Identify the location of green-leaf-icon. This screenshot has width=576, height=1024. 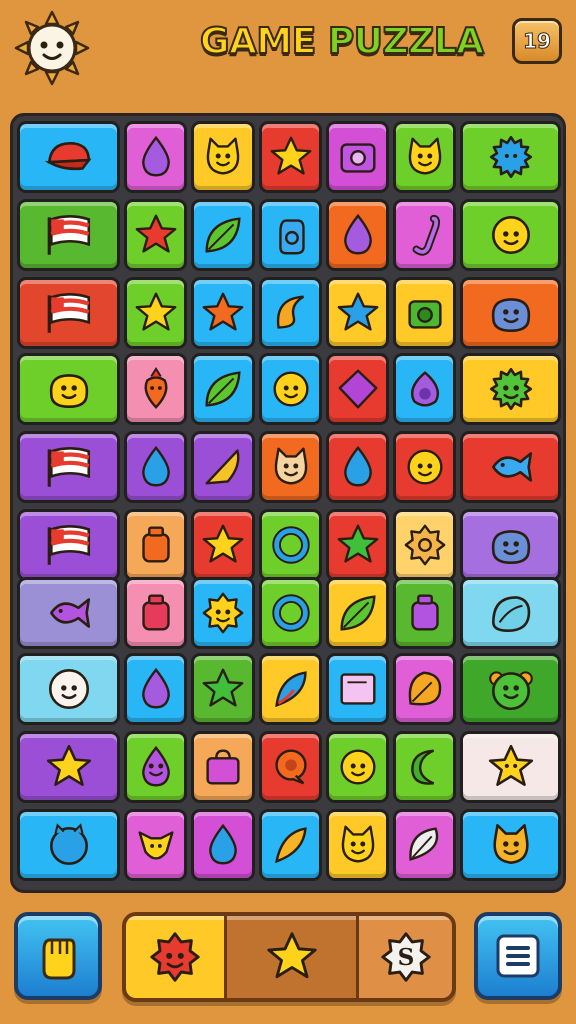
(223, 389).